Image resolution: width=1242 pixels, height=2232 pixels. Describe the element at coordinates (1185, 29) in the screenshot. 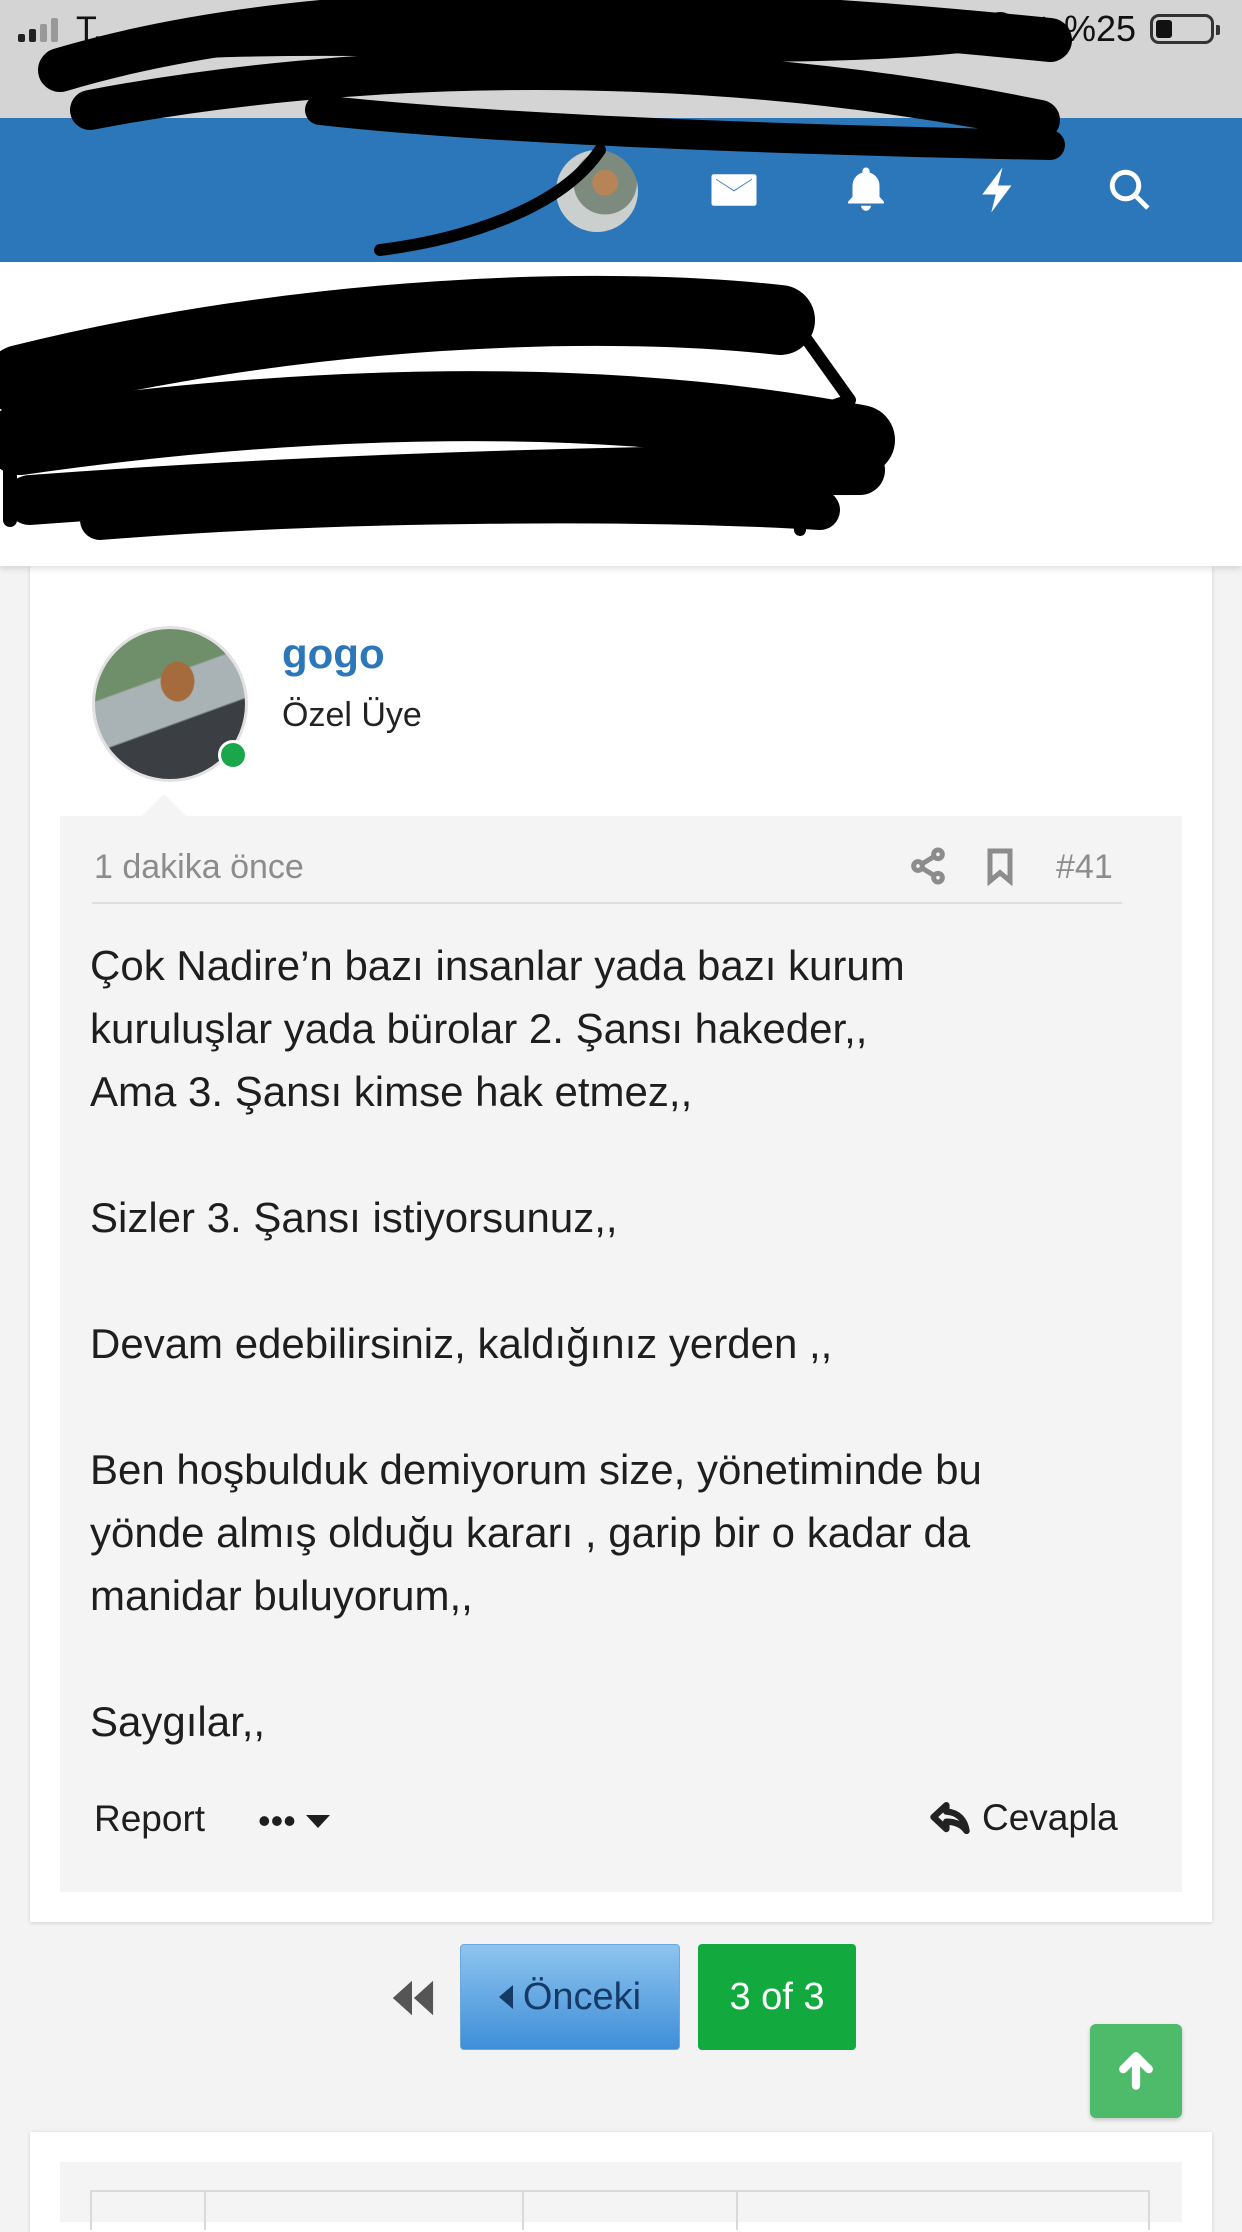

I see `battery-icon` at that location.